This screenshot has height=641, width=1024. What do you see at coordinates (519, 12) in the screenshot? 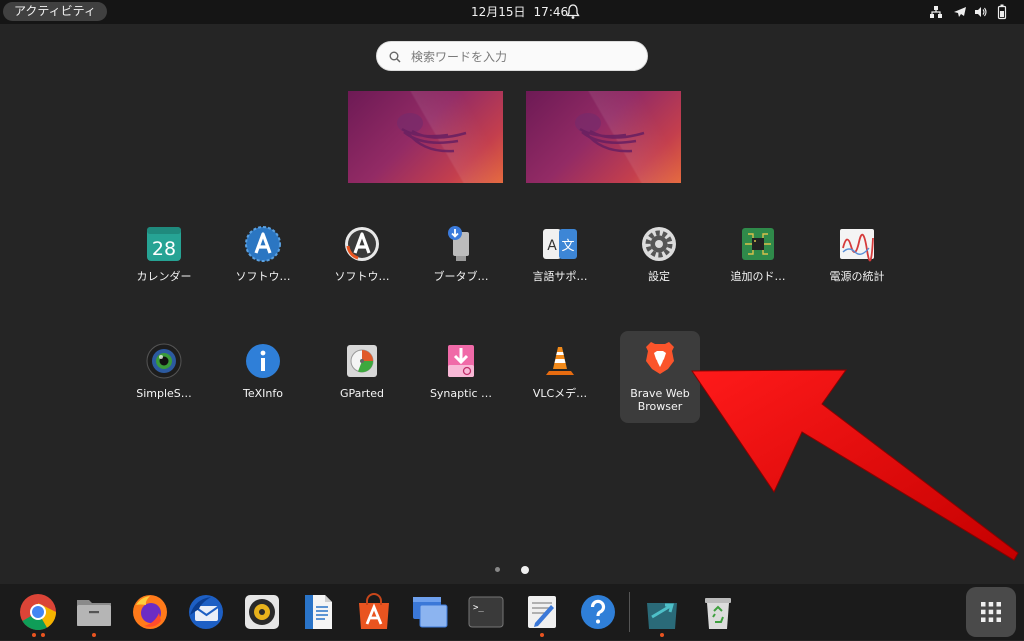
I see `clock: 12月15日 17:46` at bounding box center [519, 12].